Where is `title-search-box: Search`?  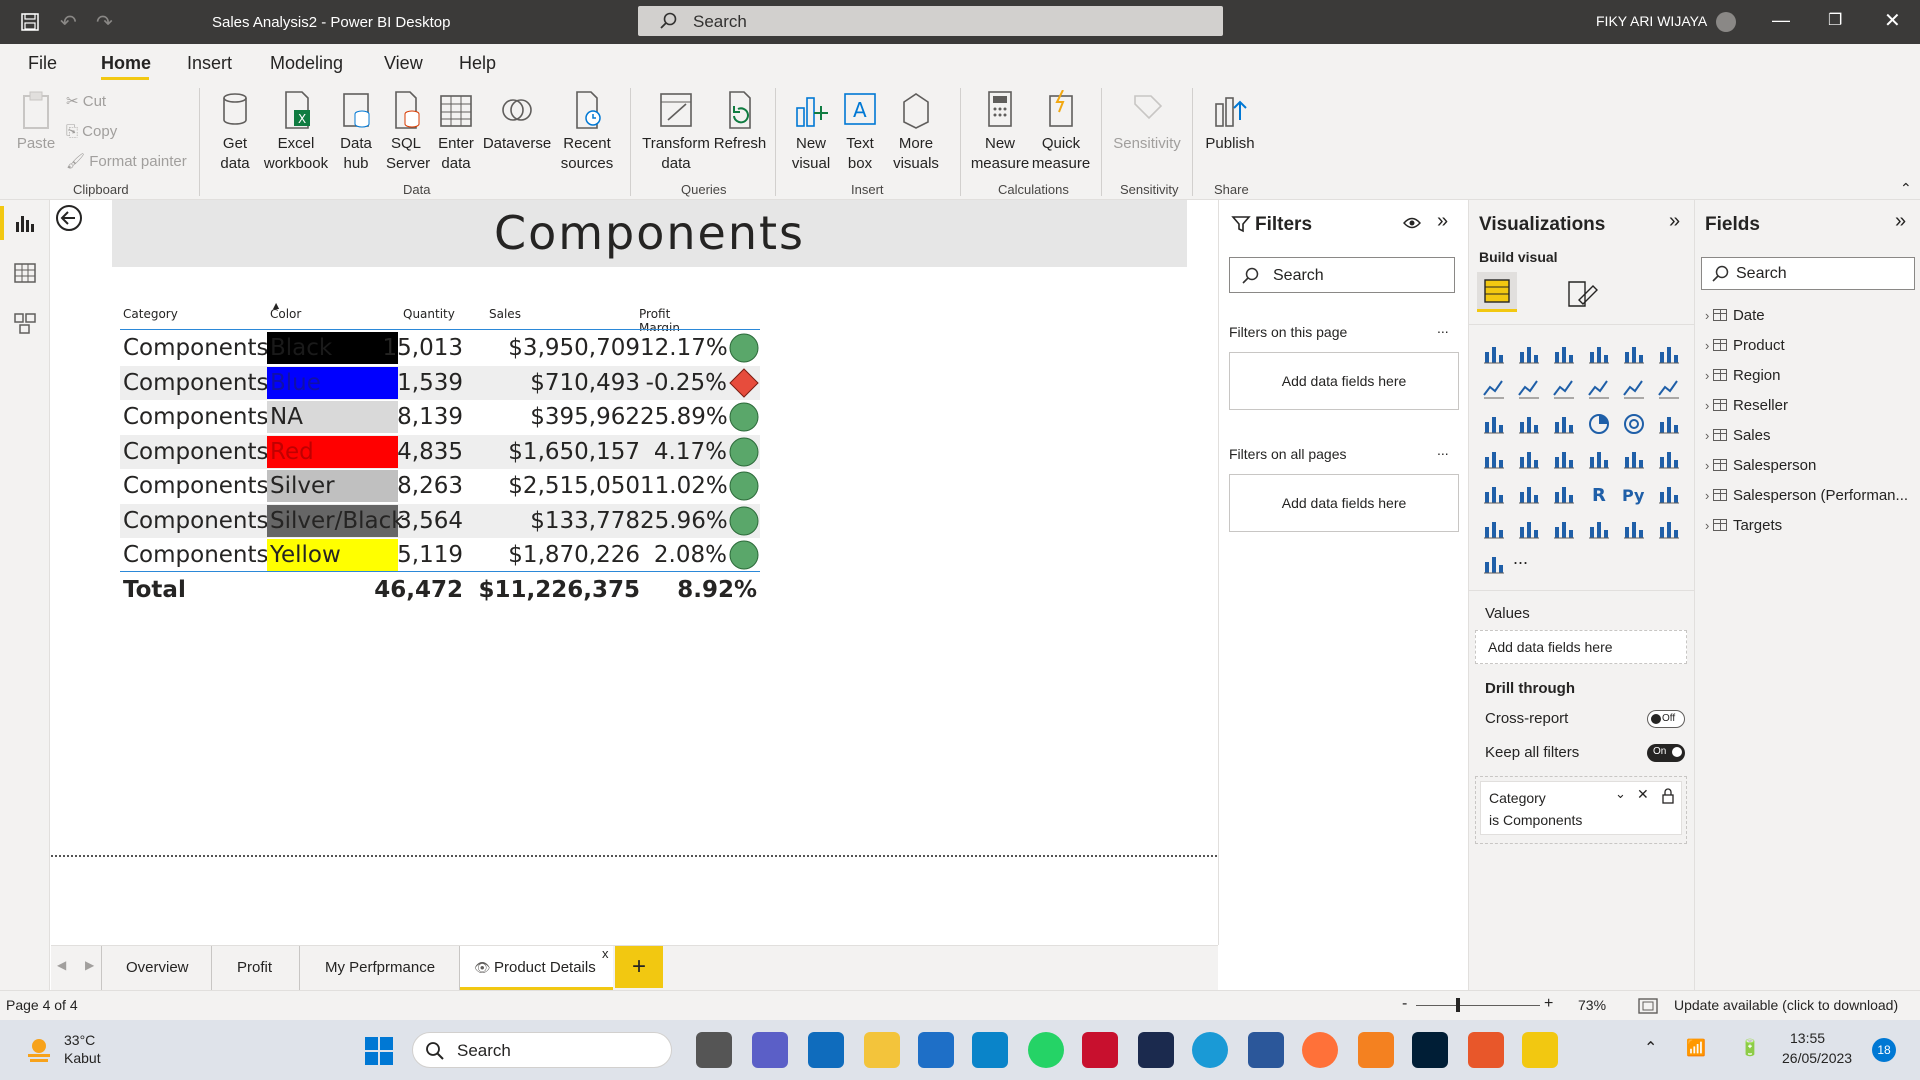 title-search-box: Search is located at coordinates (930, 21).